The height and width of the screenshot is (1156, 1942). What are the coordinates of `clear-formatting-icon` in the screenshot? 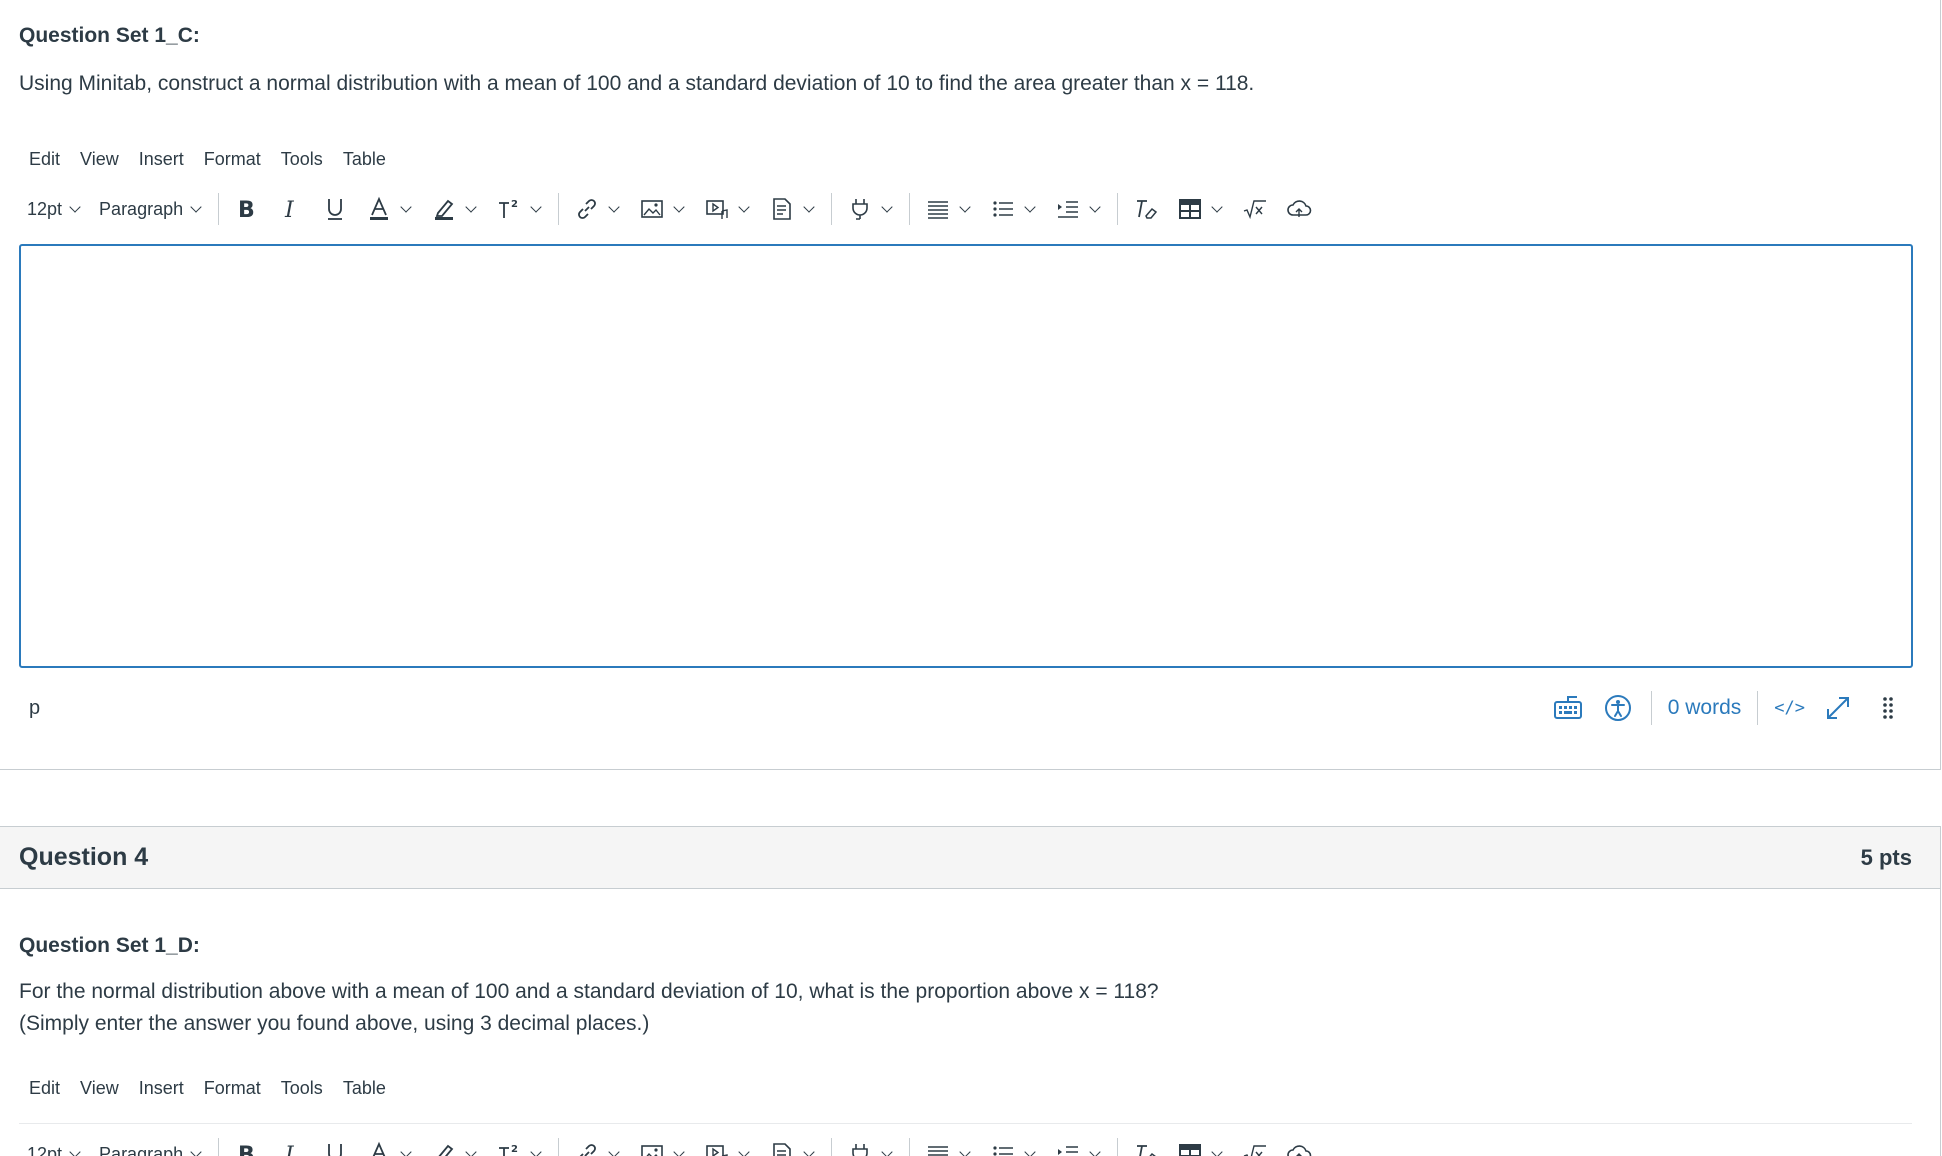 It's located at (1146, 1148).